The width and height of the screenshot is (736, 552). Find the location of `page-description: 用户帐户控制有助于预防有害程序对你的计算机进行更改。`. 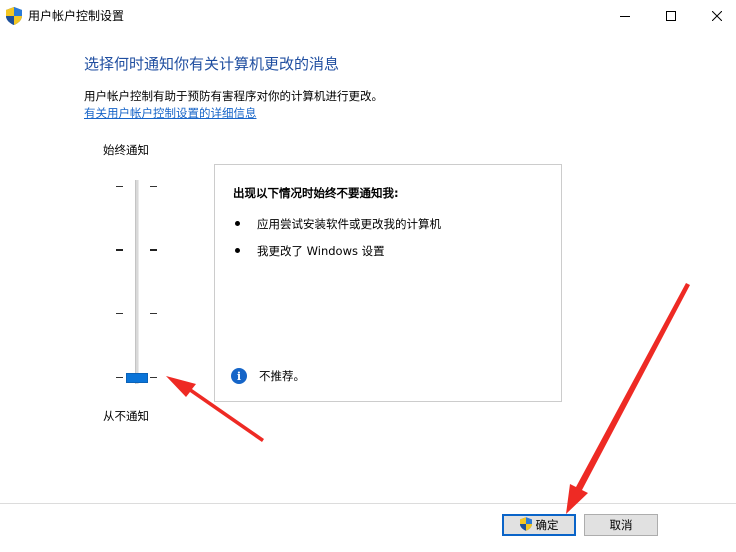

page-description: 用户帐户控制有助于预防有害程序对你的计算机进行更改。 is located at coordinates (233, 96).